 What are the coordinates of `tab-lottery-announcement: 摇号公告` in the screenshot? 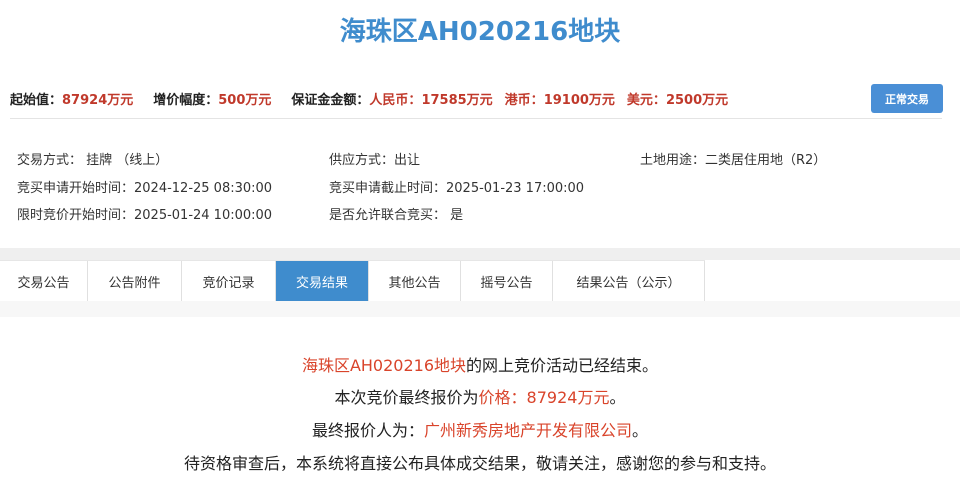 It's located at (507, 281).